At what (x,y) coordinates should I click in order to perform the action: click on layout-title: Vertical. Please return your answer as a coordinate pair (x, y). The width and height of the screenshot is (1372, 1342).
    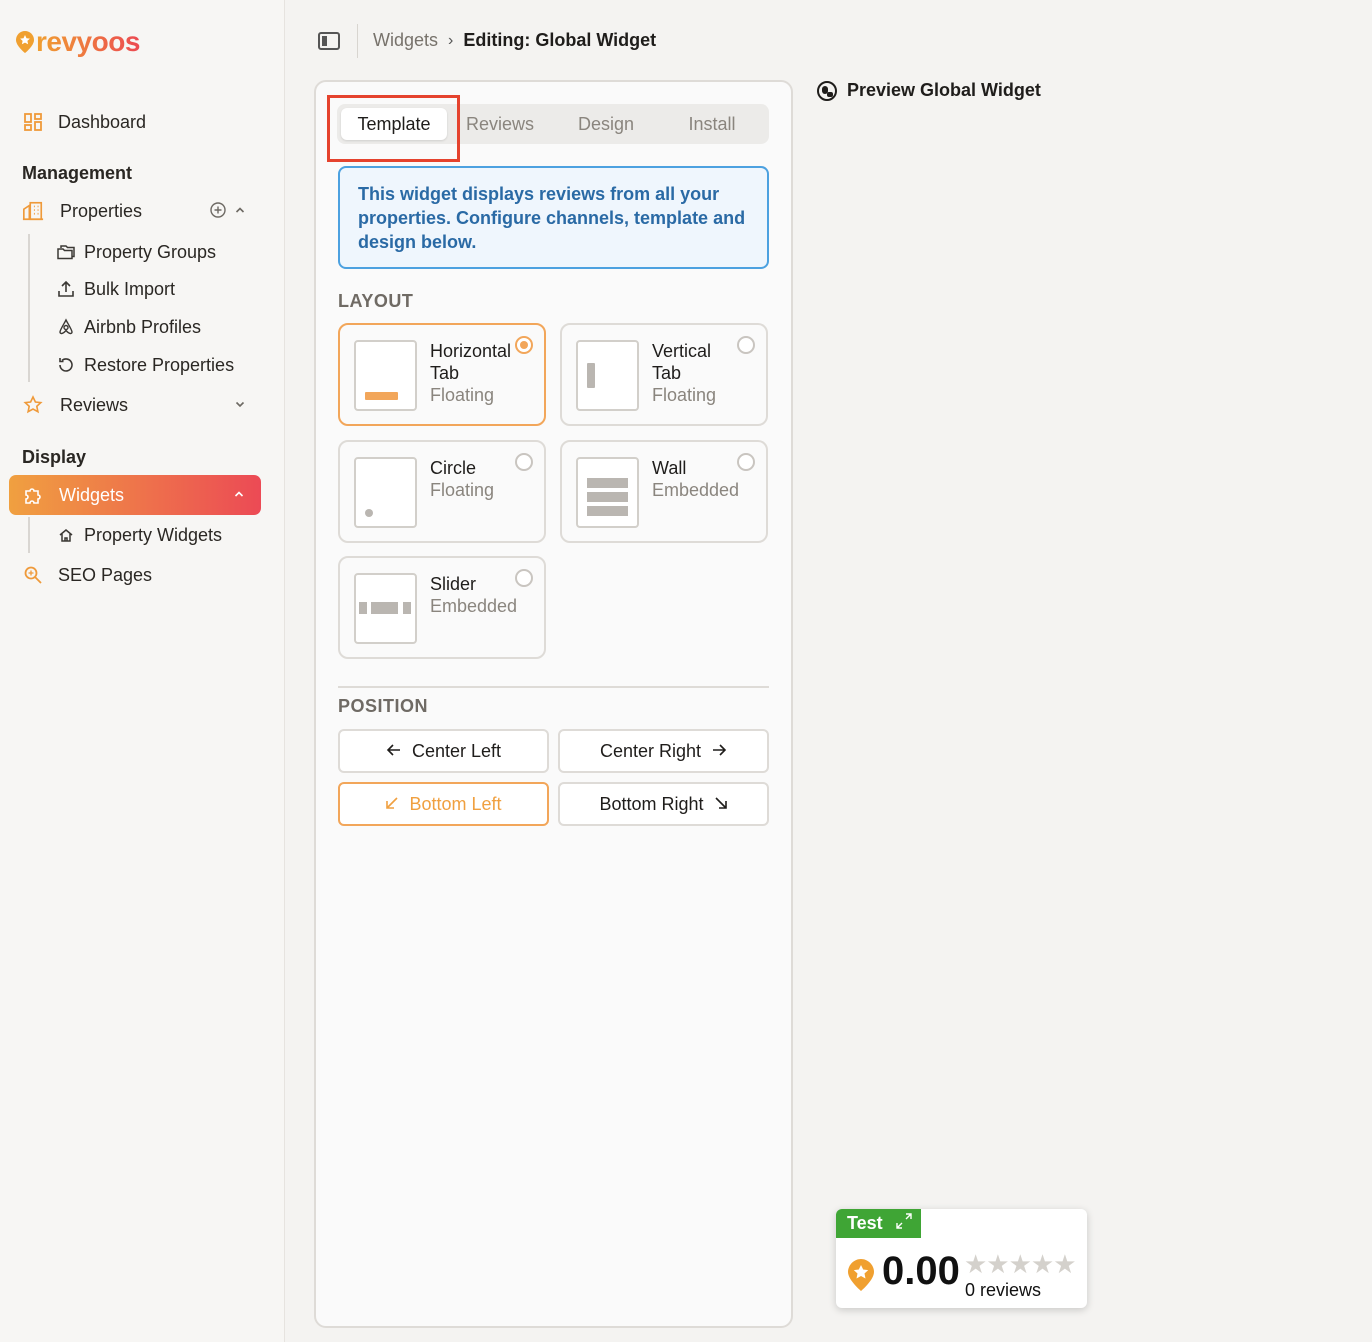
    Looking at the image, I should click on (682, 351).